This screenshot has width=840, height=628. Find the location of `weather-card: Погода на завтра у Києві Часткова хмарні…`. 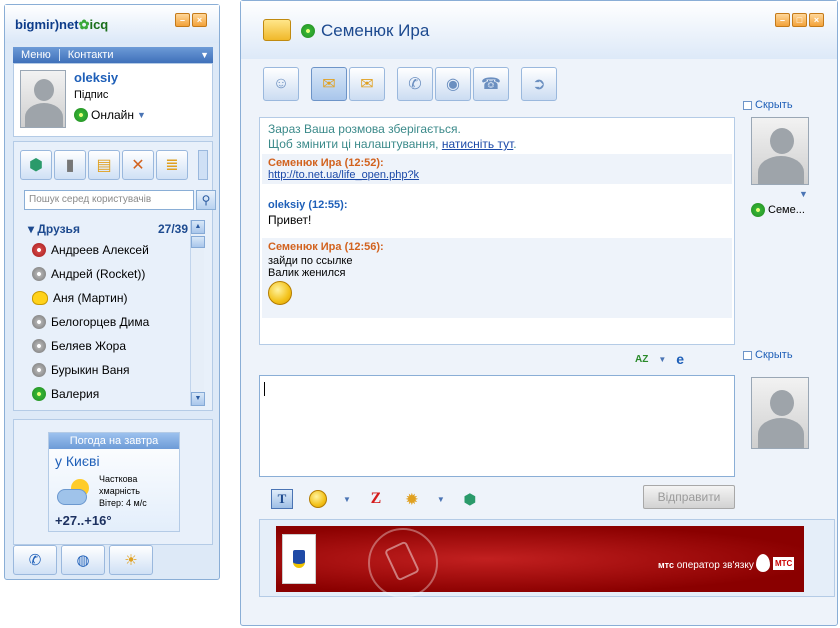

weather-card: Погода на завтра у Києві Часткова хмарні… is located at coordinates (114, 482).